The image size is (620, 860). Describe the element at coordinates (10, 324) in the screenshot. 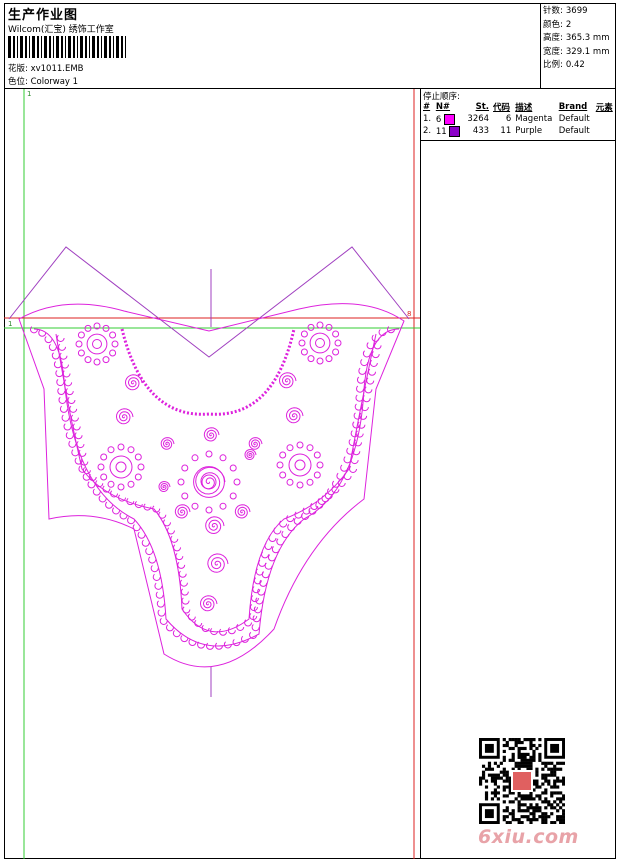

I see `guide-mark-left: 1` at that location.